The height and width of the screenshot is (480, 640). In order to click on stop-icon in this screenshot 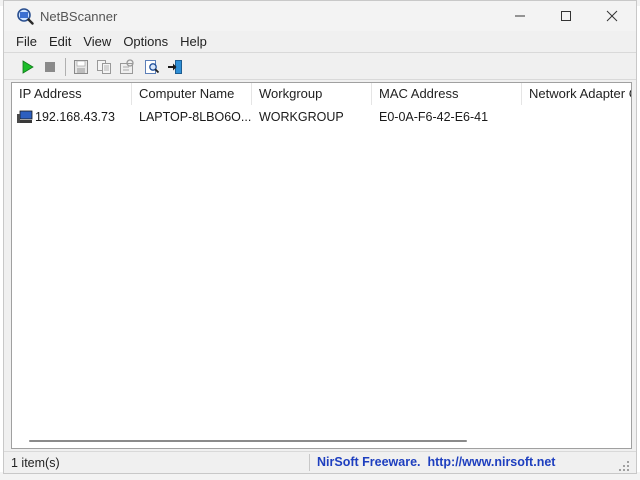, I will do `click(50, 67)`.